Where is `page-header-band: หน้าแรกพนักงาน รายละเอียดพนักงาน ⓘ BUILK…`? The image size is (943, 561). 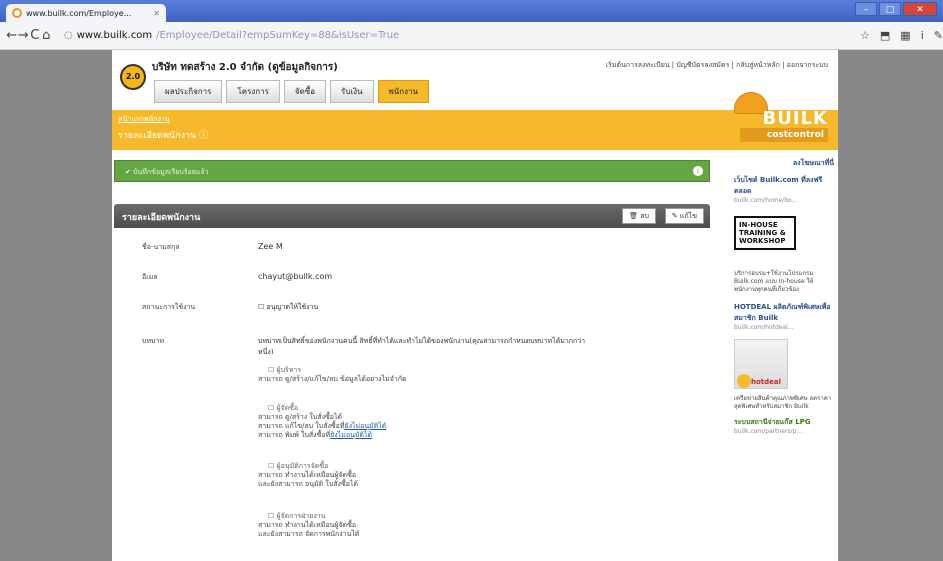
page-header-band: หน้าแรกพนักงาน รายละเอียดพนักงาน ⓘ BUILK… is located at coordinates (475, 121).